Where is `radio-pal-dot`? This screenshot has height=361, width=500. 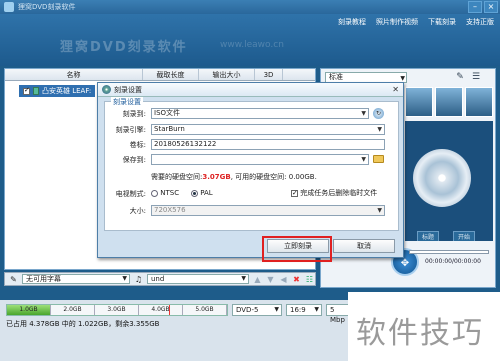
radio-pal-dot is located at coordinates (194, 193).